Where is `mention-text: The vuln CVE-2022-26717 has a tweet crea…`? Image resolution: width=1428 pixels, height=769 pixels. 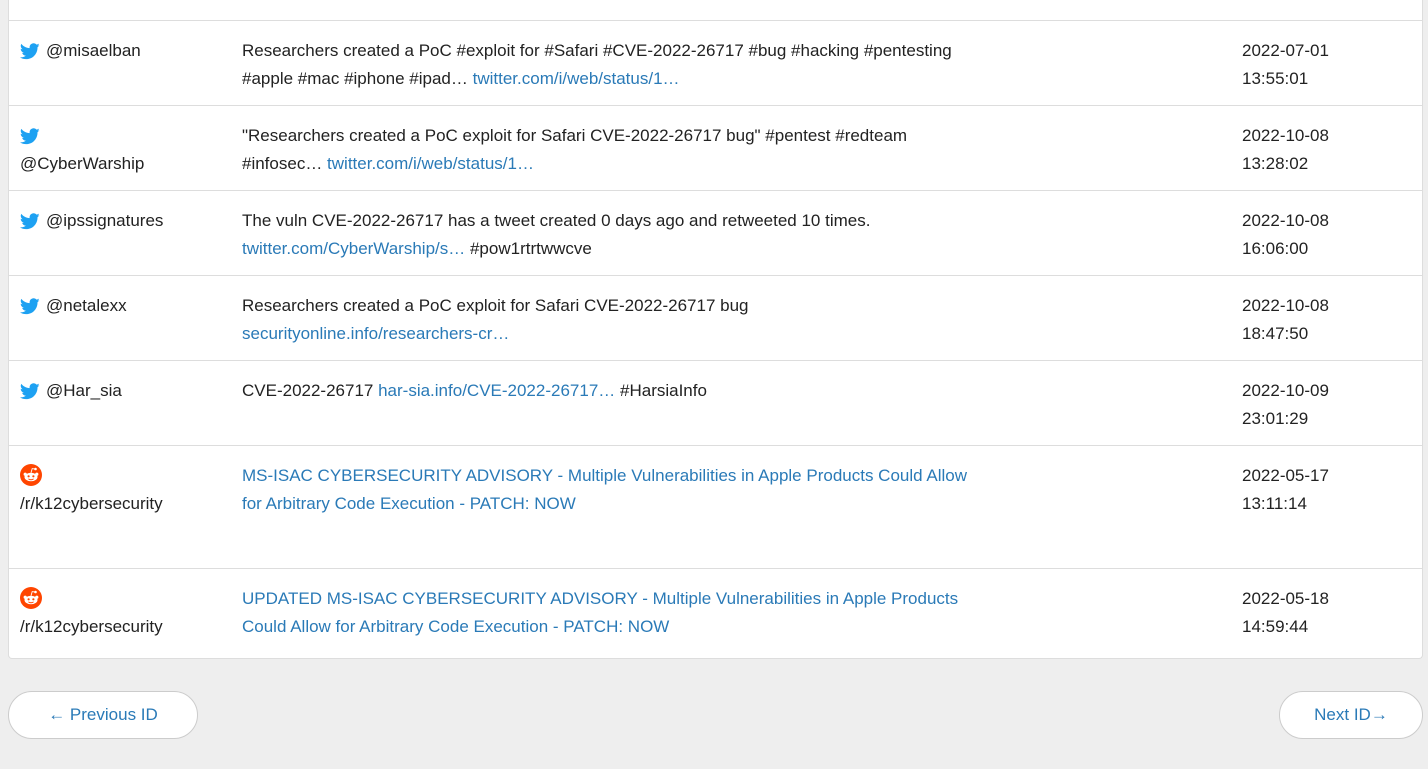
mention-text: The vuln CVE-2022-26717 has a tweet crea… is located at coordinates (556, 220).